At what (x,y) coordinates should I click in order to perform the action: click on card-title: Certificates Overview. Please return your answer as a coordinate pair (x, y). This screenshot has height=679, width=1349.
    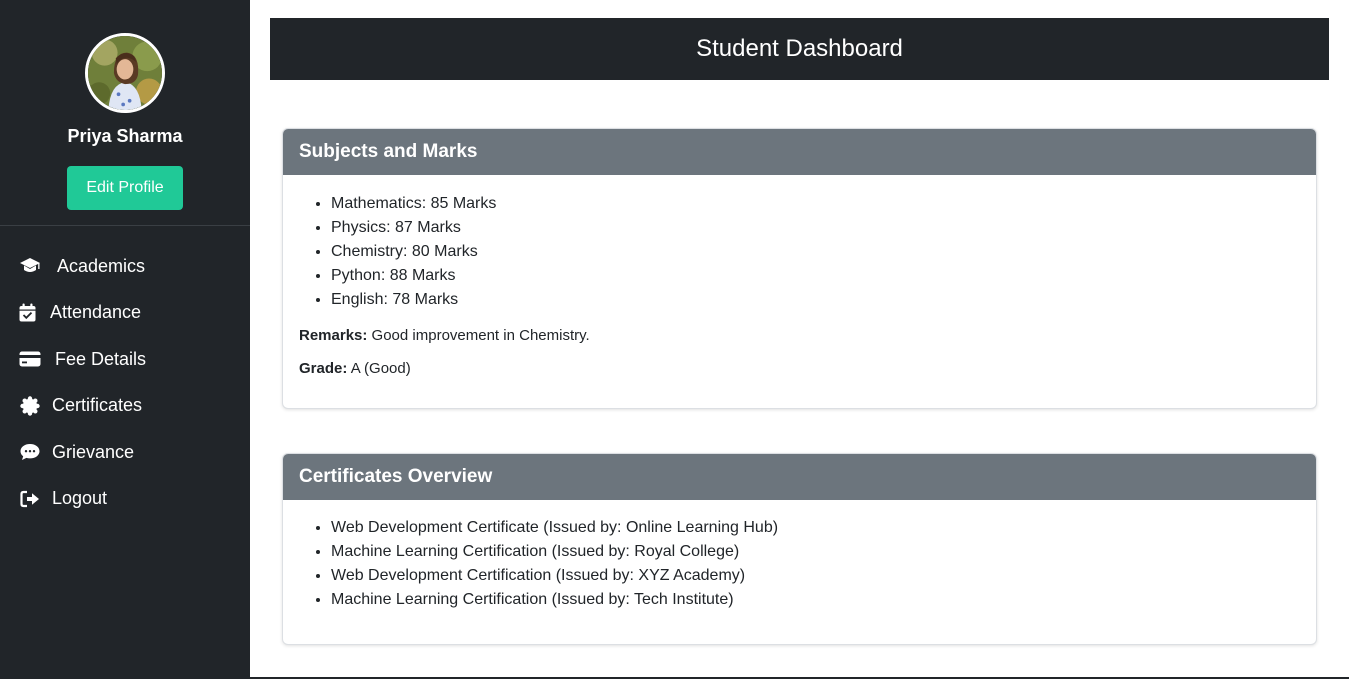
    Looking at the image, I should click on (799, 477).